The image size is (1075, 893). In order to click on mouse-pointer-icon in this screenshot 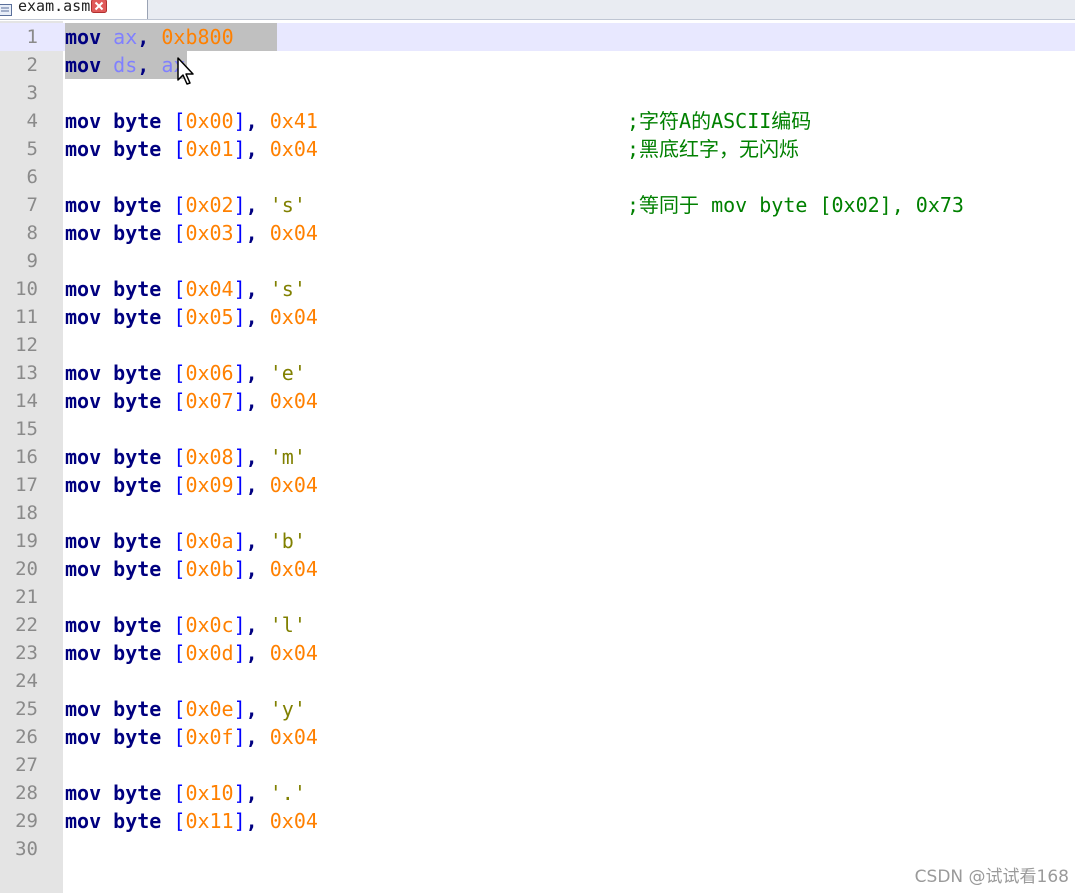, I will do `click(185, 71)`.